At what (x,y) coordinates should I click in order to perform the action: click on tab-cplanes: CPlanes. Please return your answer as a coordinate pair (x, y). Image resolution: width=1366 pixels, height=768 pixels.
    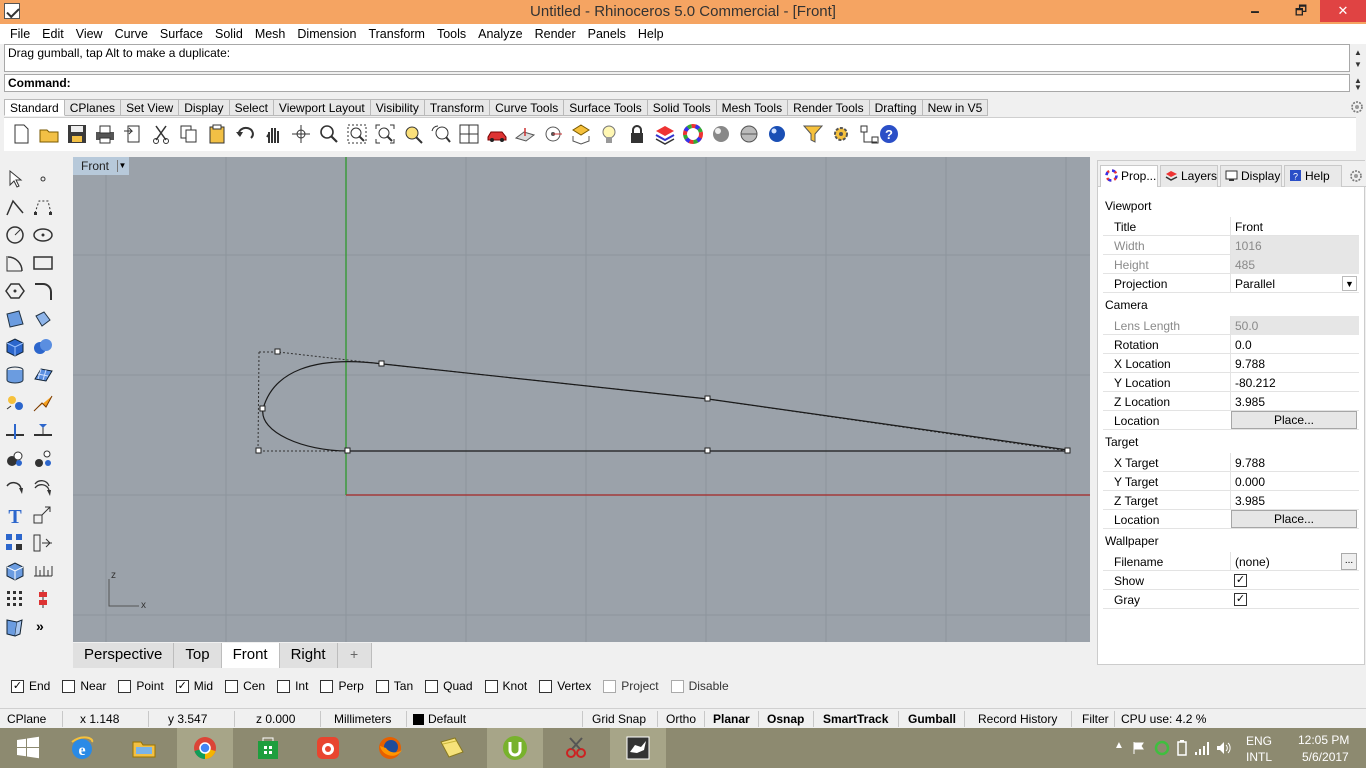
    Looking at the image, I should click on (93, 107).